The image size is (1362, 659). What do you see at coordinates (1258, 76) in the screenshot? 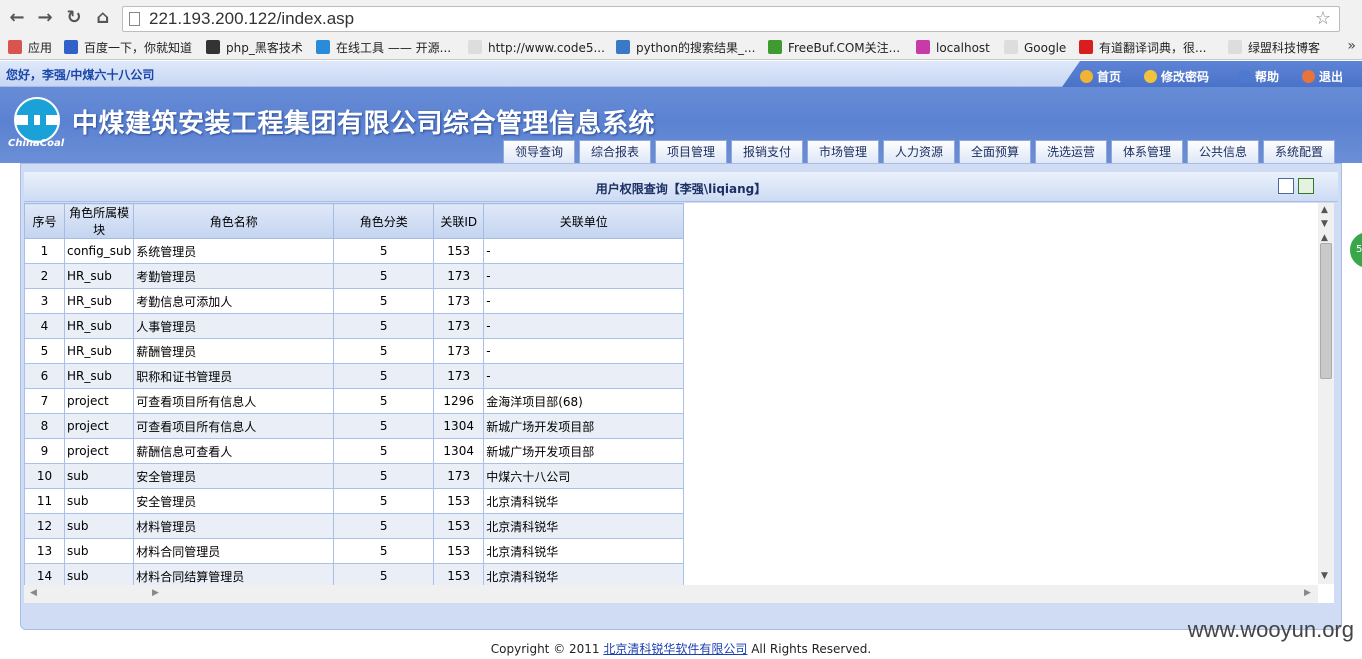
I see `top-link: 帮助` at bounding box center [1258, 76].